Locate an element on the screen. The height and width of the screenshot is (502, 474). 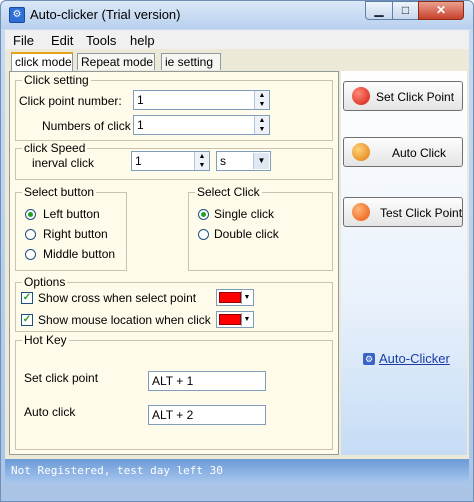
maximize-button: □ is located at coordinates (405, 10).